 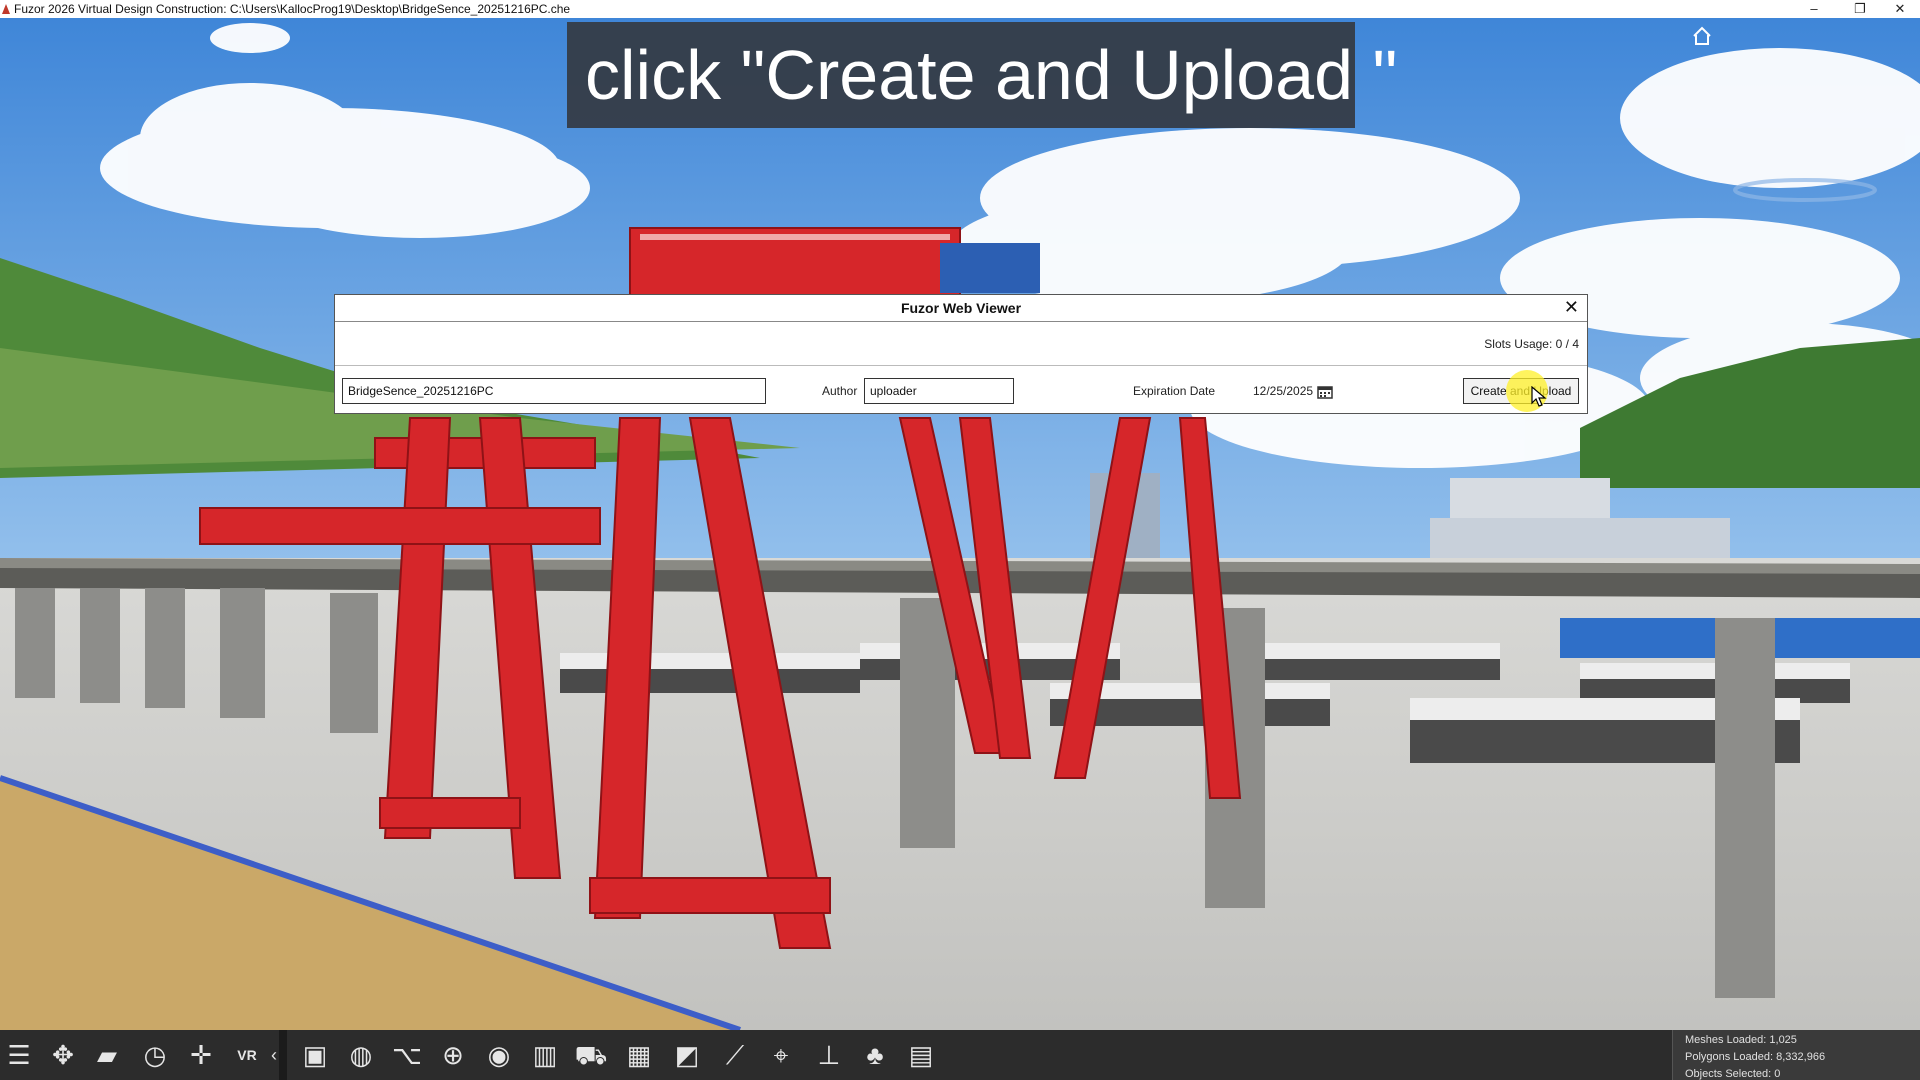 I want to click on globe-icon: ◍, so click(x=361, y=1055).